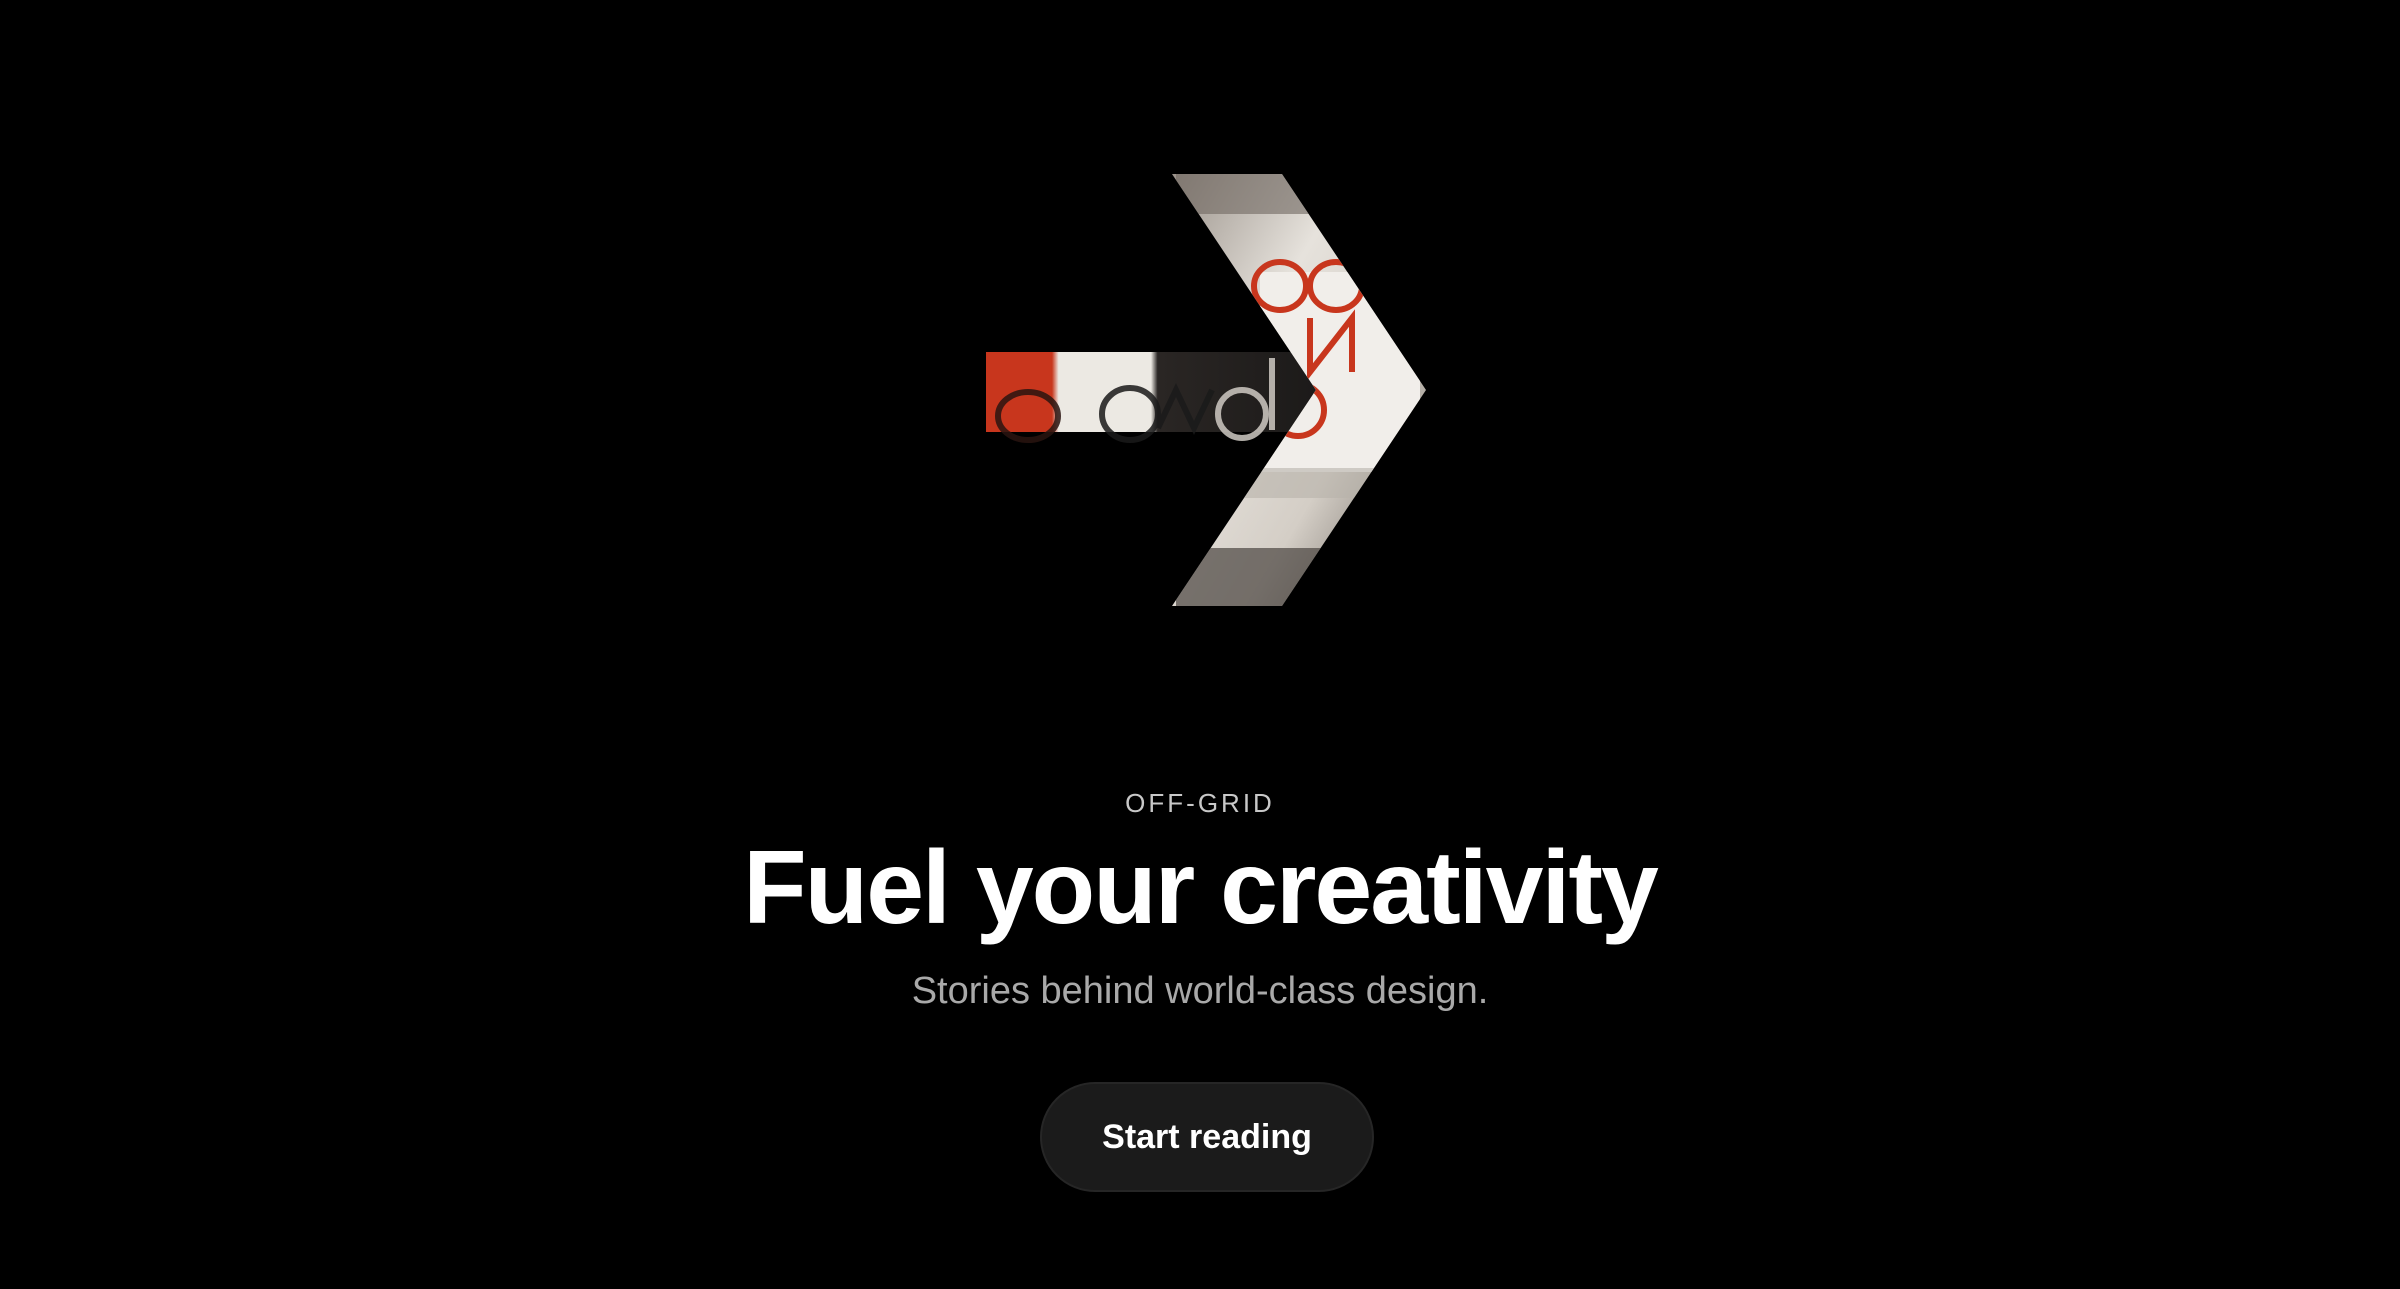  What do you see at coordinates (1201, 888) in the screenshot?
I see `page-title: Fuel your creativity` at bounding box center [1201, 888].